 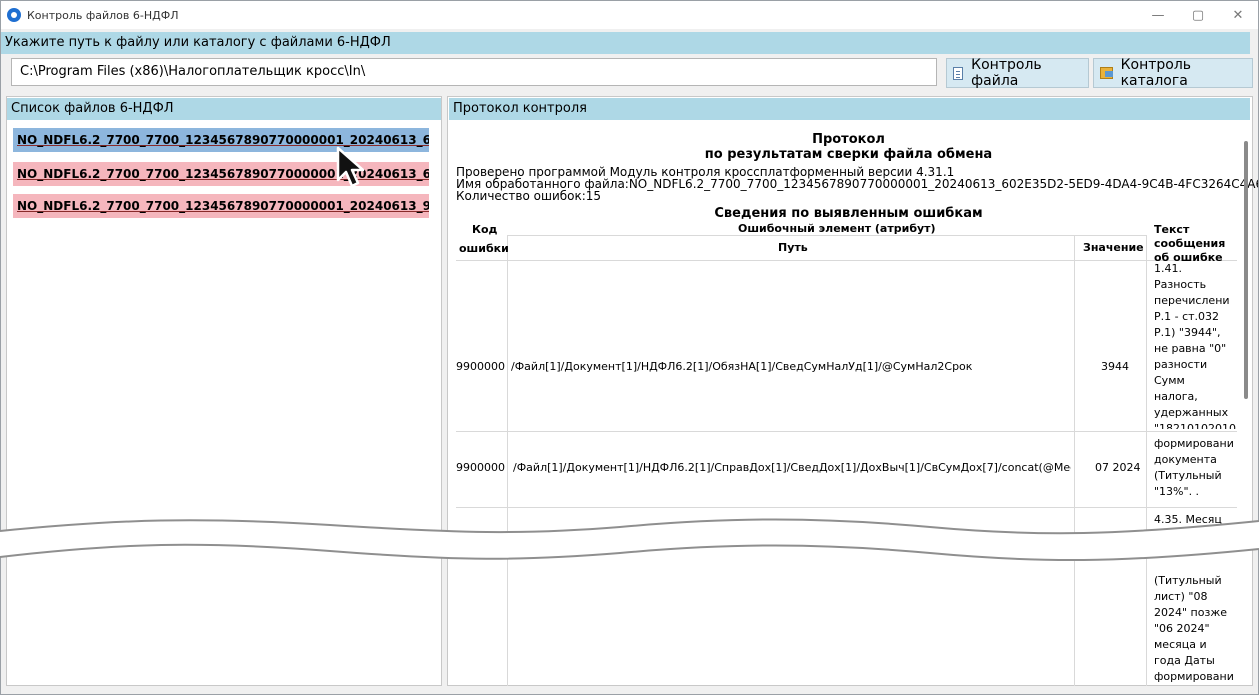 I want to click on error-value-cell: 3944, so click(x=1115, y=366).